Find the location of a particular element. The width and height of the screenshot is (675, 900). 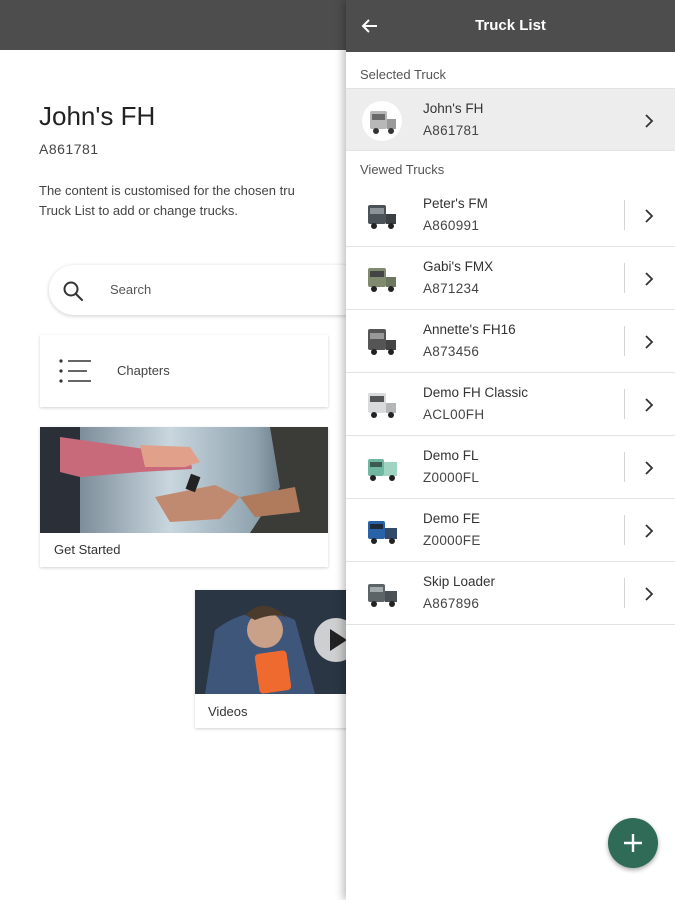

truck-name: Demo FE is located at coordinates (452, 518).